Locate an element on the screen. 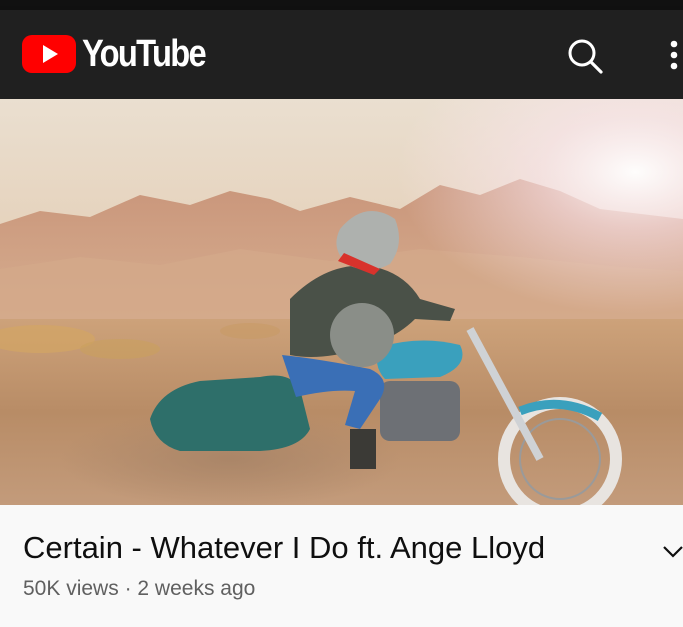  more-options-button is located at coordinates (671, 57).